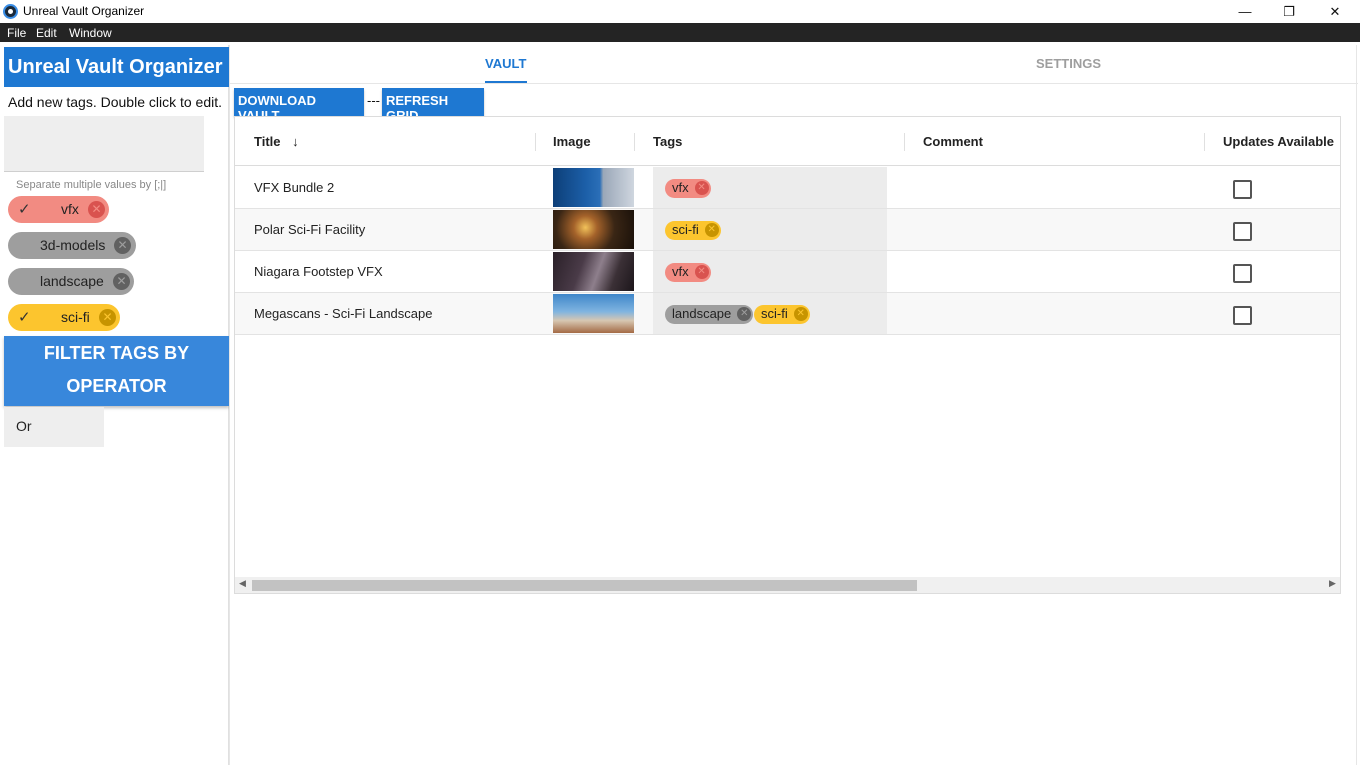 Image resolution: width=1360 pixels, height=768 pixels. What do you see at coordinates (1332, 583) in the screenshot?
I see `scroll-right-icon: ▶` at bounding box center [1332, 583].